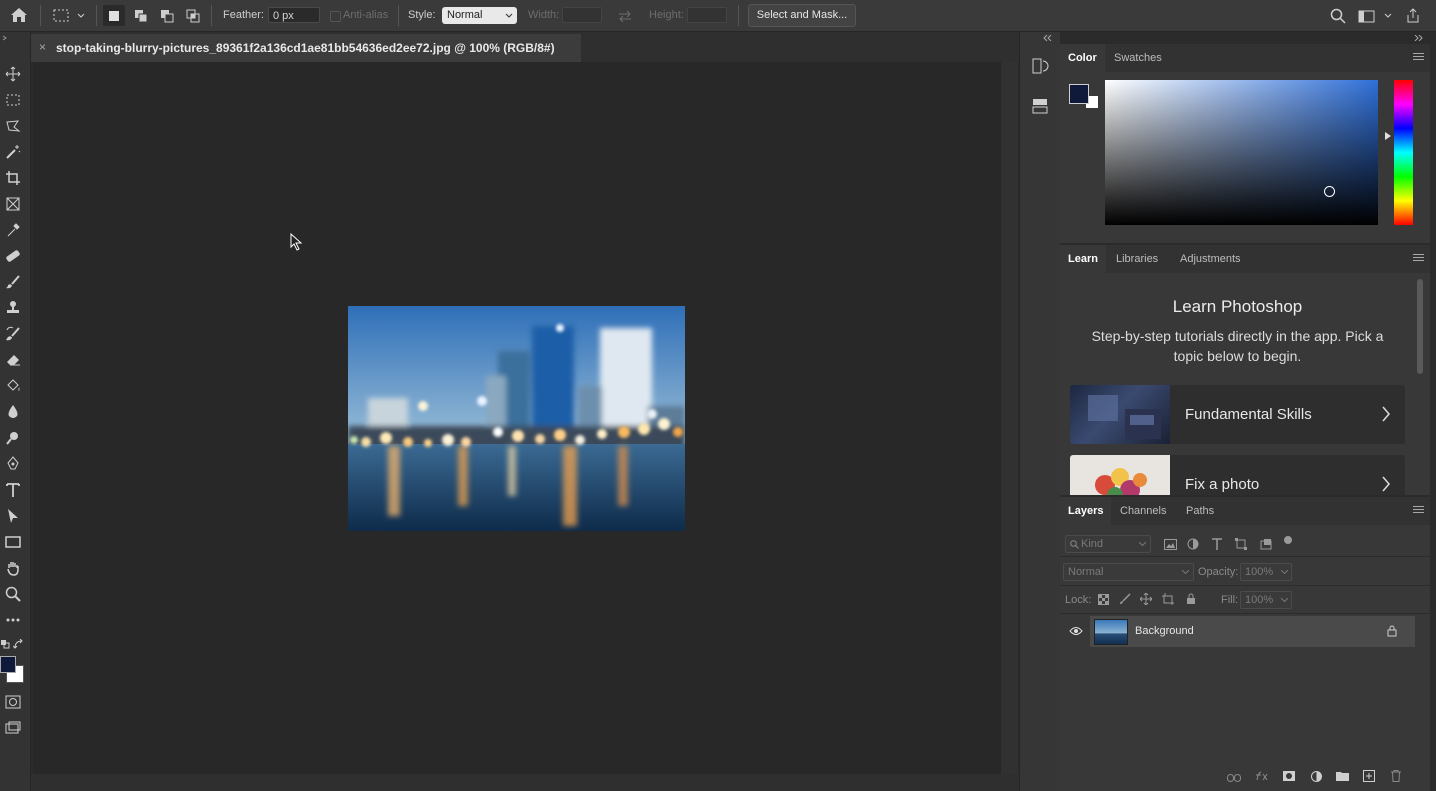 The width and height of the screenshot is (1436, 791). Describe the element at coordinates (1138, 58) in the screenshot. I see `tab-swatches: Swatches` at that location.